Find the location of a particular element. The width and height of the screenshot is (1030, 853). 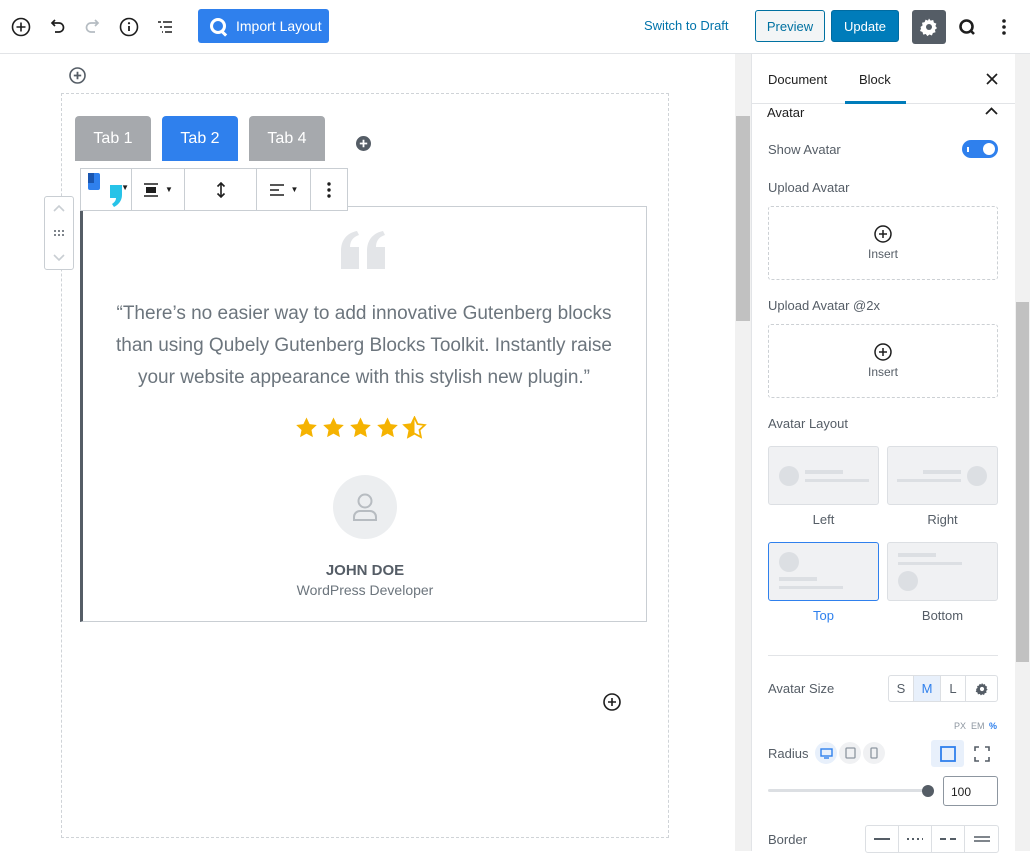

block-type-switcher: ▼ is located at coordinates (106, 189).